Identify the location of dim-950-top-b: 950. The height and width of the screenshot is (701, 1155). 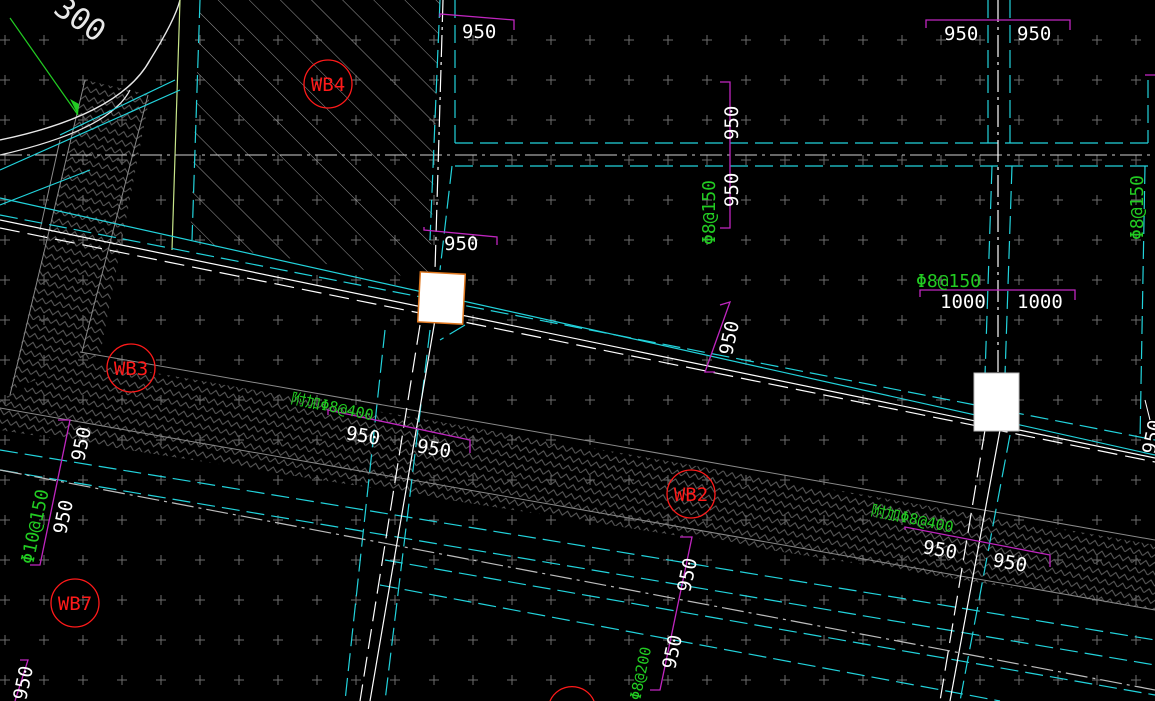
(961, 34).